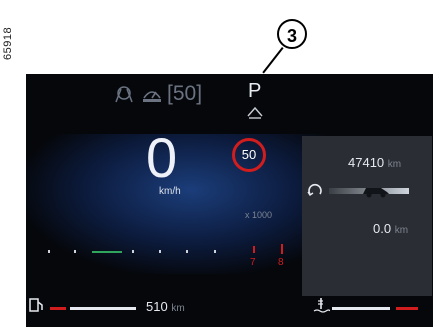 The height and width of the screenshot is (327, 433). I want to click on speed-unit: km/h, so click(170, 191).